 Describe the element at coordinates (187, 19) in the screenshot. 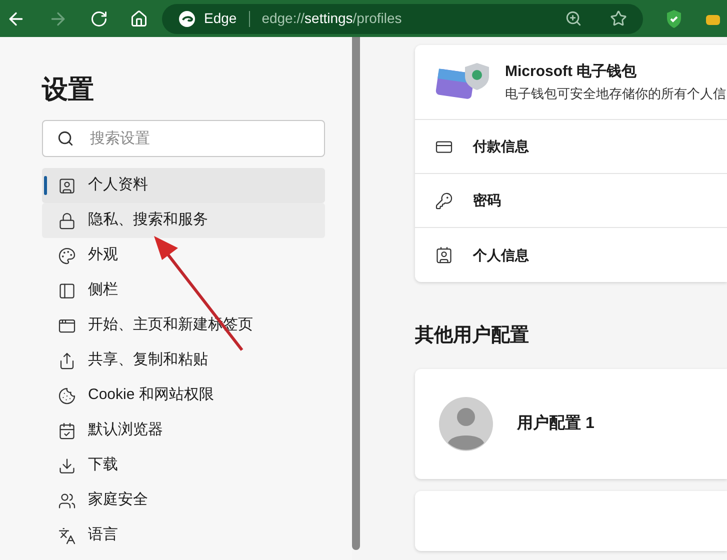

I see `browser-logo-icon` at that location.